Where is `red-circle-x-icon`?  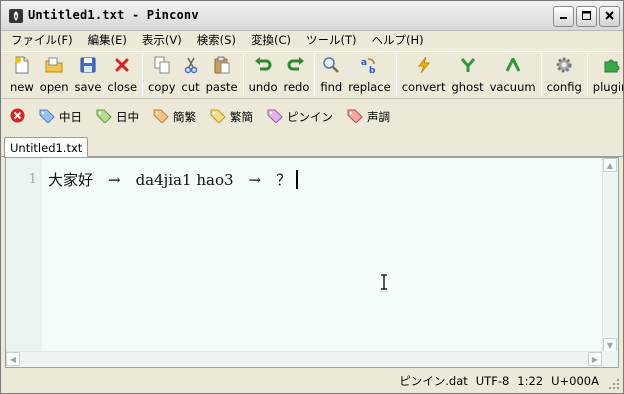 red-circle-x-icon is located at coordinates (17, 117).